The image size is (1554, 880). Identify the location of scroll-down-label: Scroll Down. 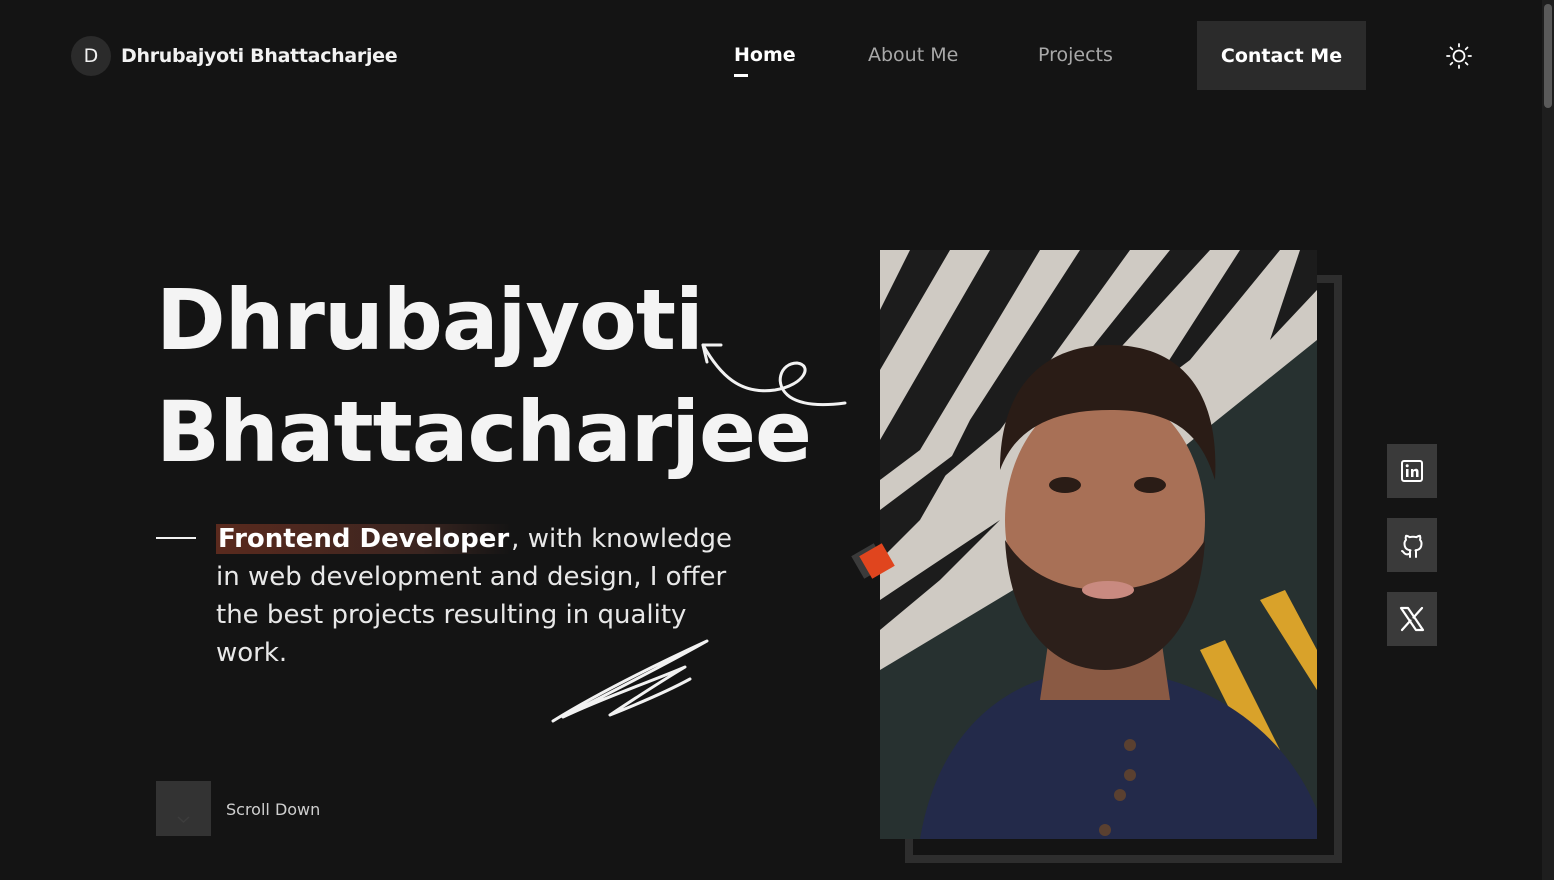
(273, 809).